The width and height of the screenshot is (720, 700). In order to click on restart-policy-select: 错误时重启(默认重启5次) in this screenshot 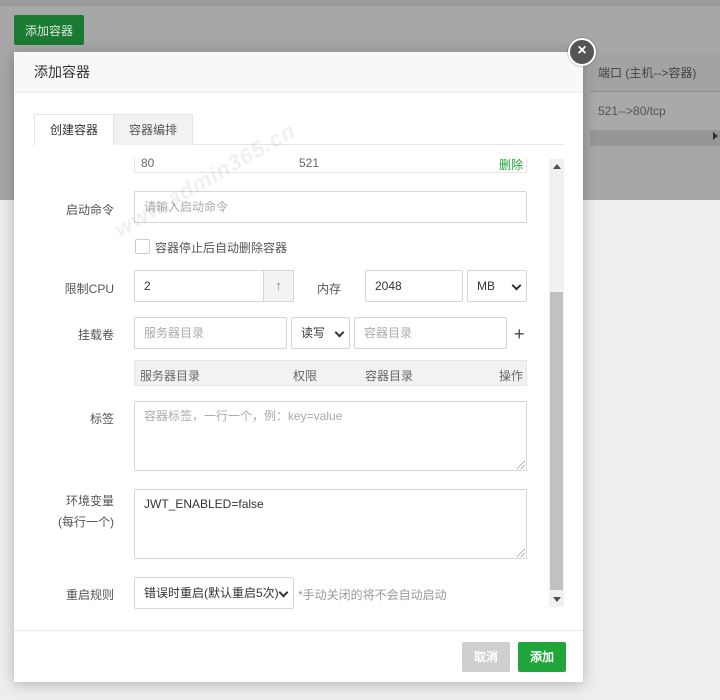, I will do `click(214, 593)`.